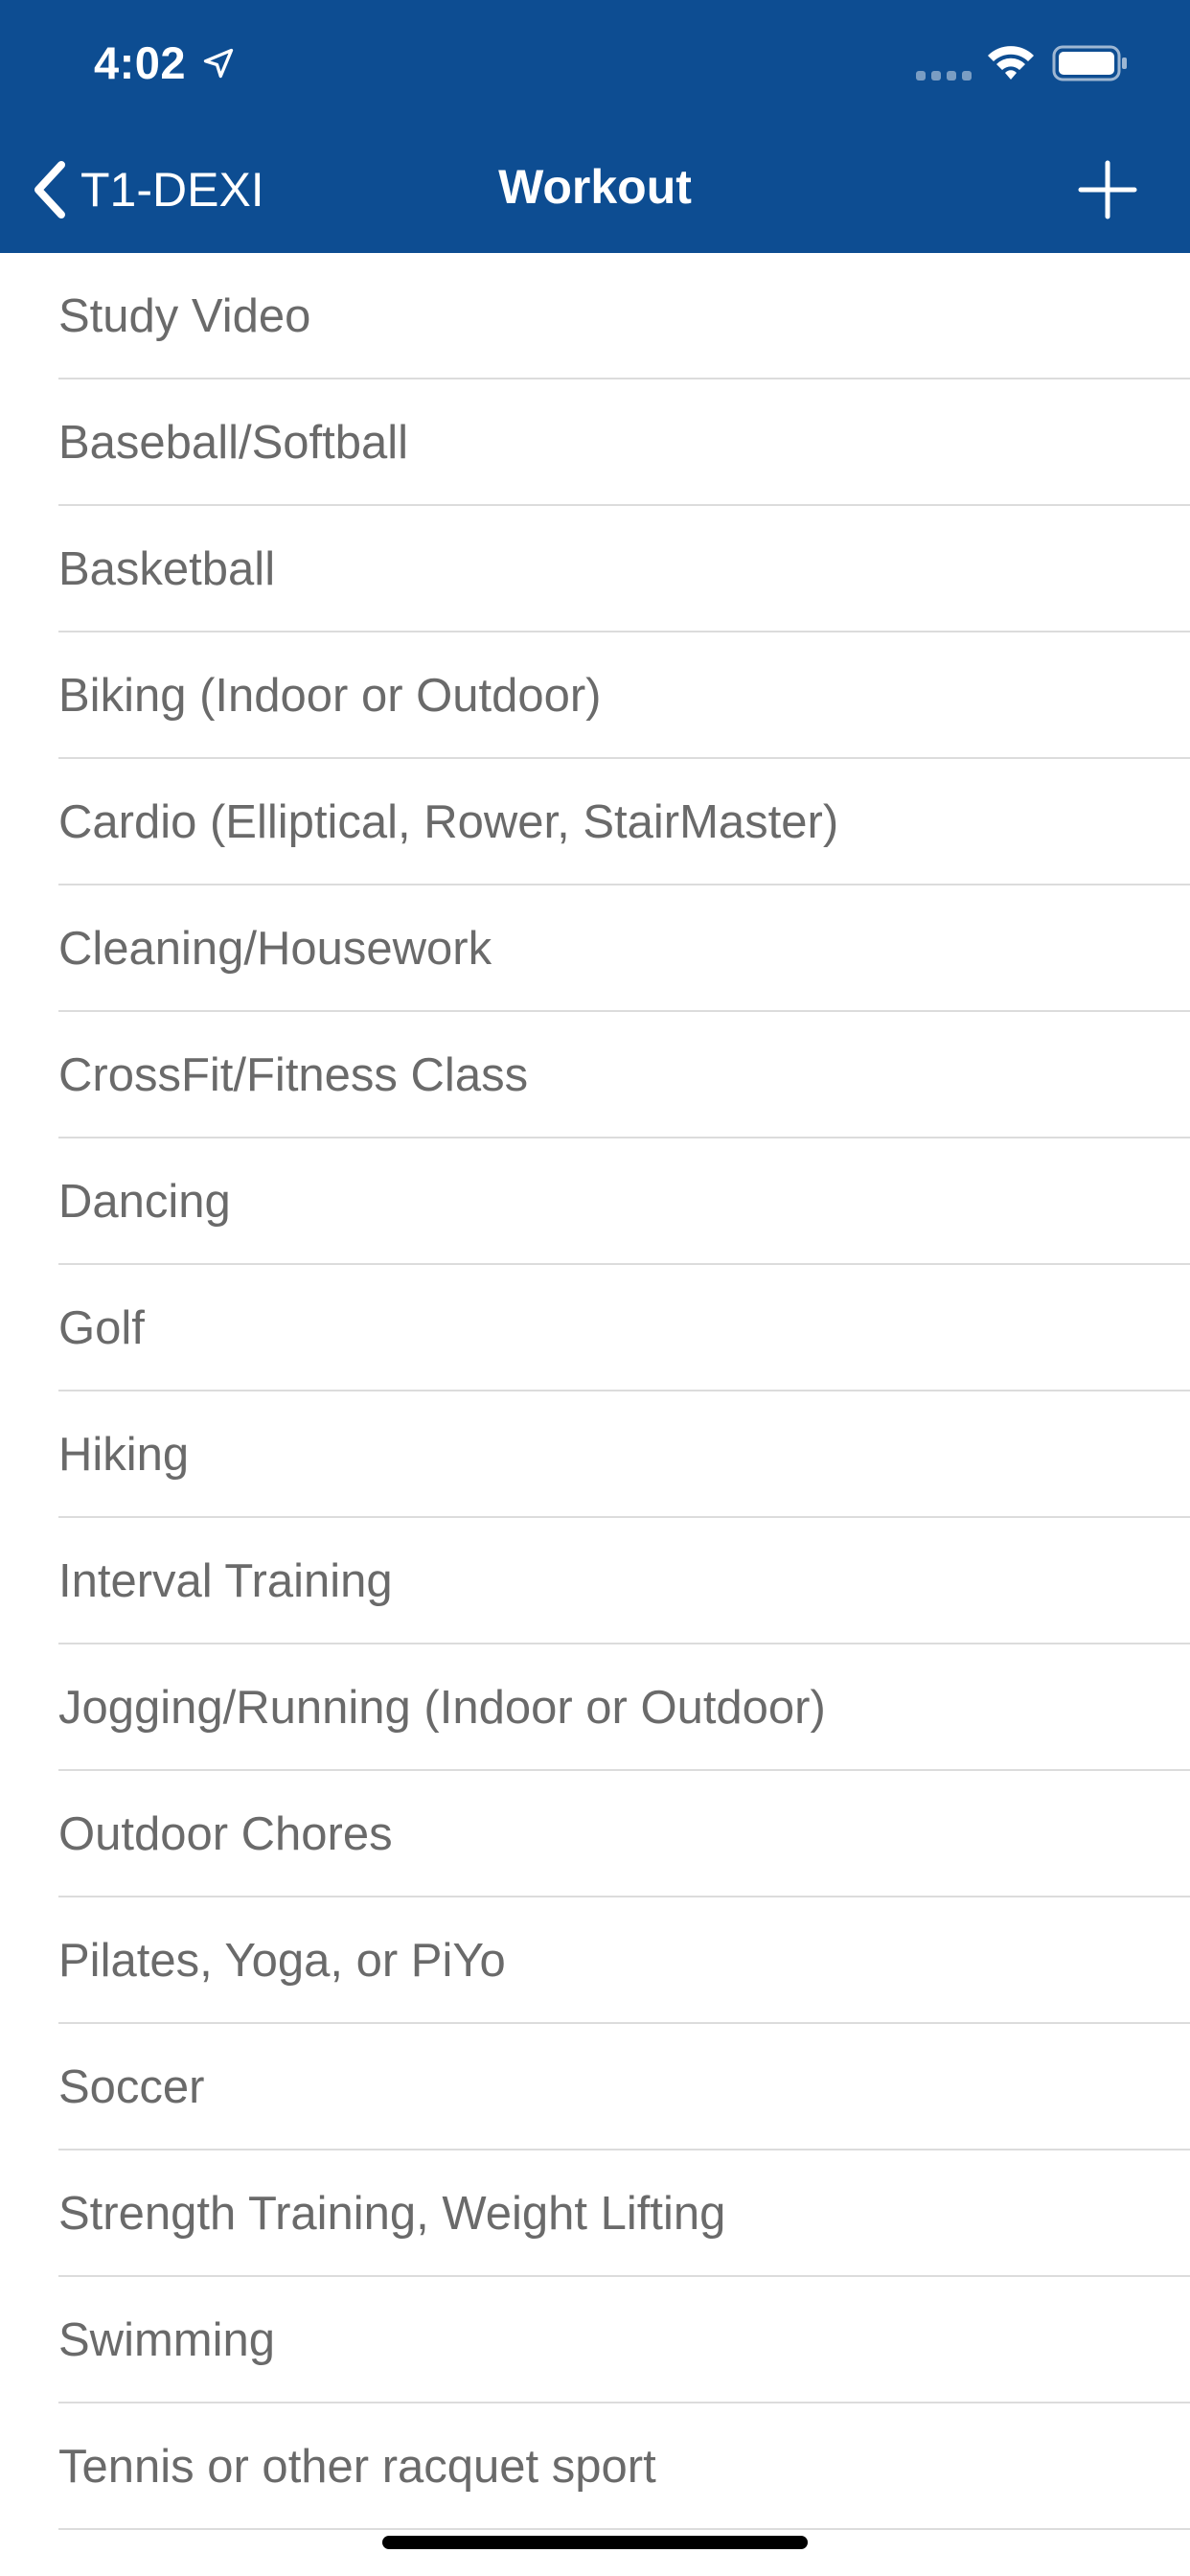 The image size is (1190, 2576). I want to click on status-time: 4:02, so click(140, 63).